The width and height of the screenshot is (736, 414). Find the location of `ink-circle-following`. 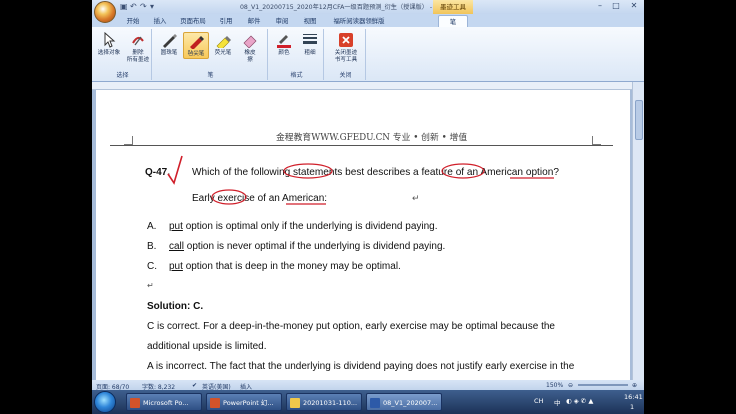

ink-circle-following is located at coordinates (308, 171).